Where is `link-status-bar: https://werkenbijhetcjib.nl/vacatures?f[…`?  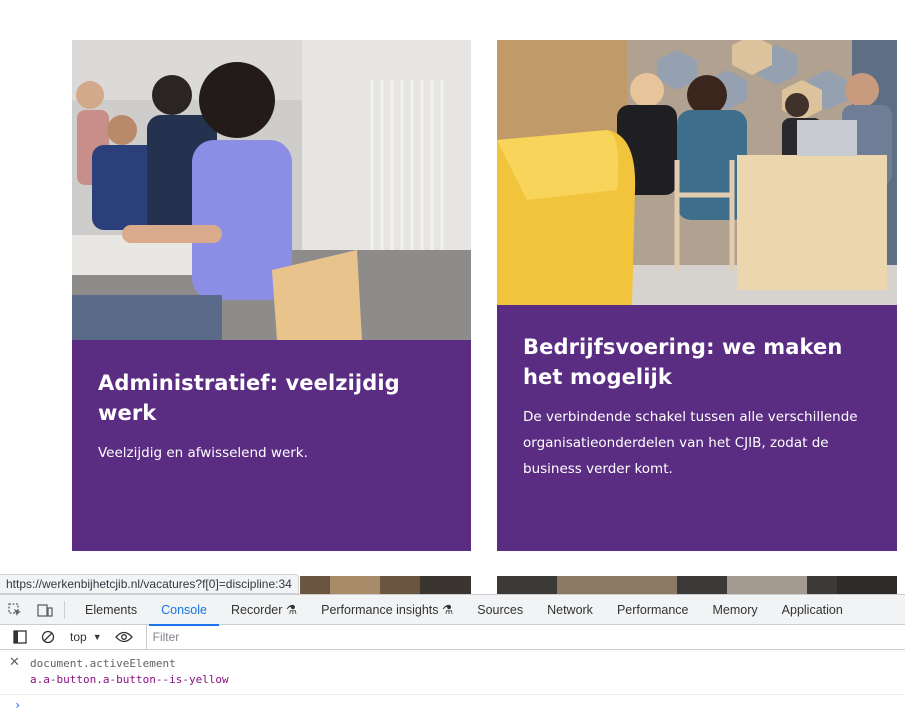 link-status-bar: https://werkenbijhetcjib.nl/vacatures?f[… is located at coordinates (149, 584).